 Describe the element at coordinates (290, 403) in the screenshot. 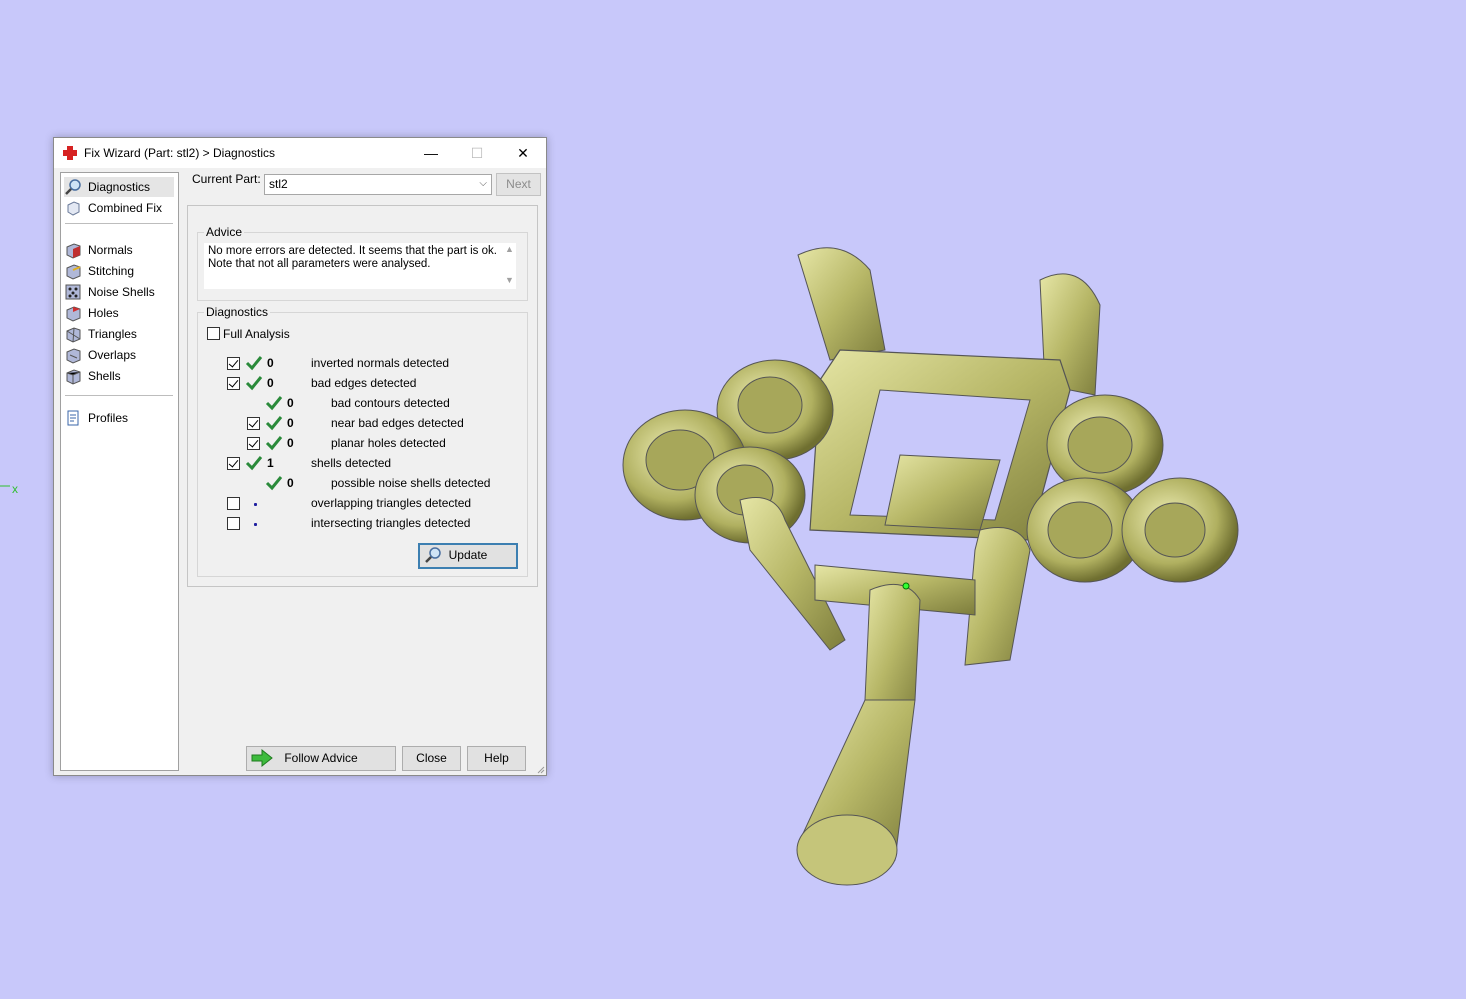

I see `bad-contours-count: 0` at that location.